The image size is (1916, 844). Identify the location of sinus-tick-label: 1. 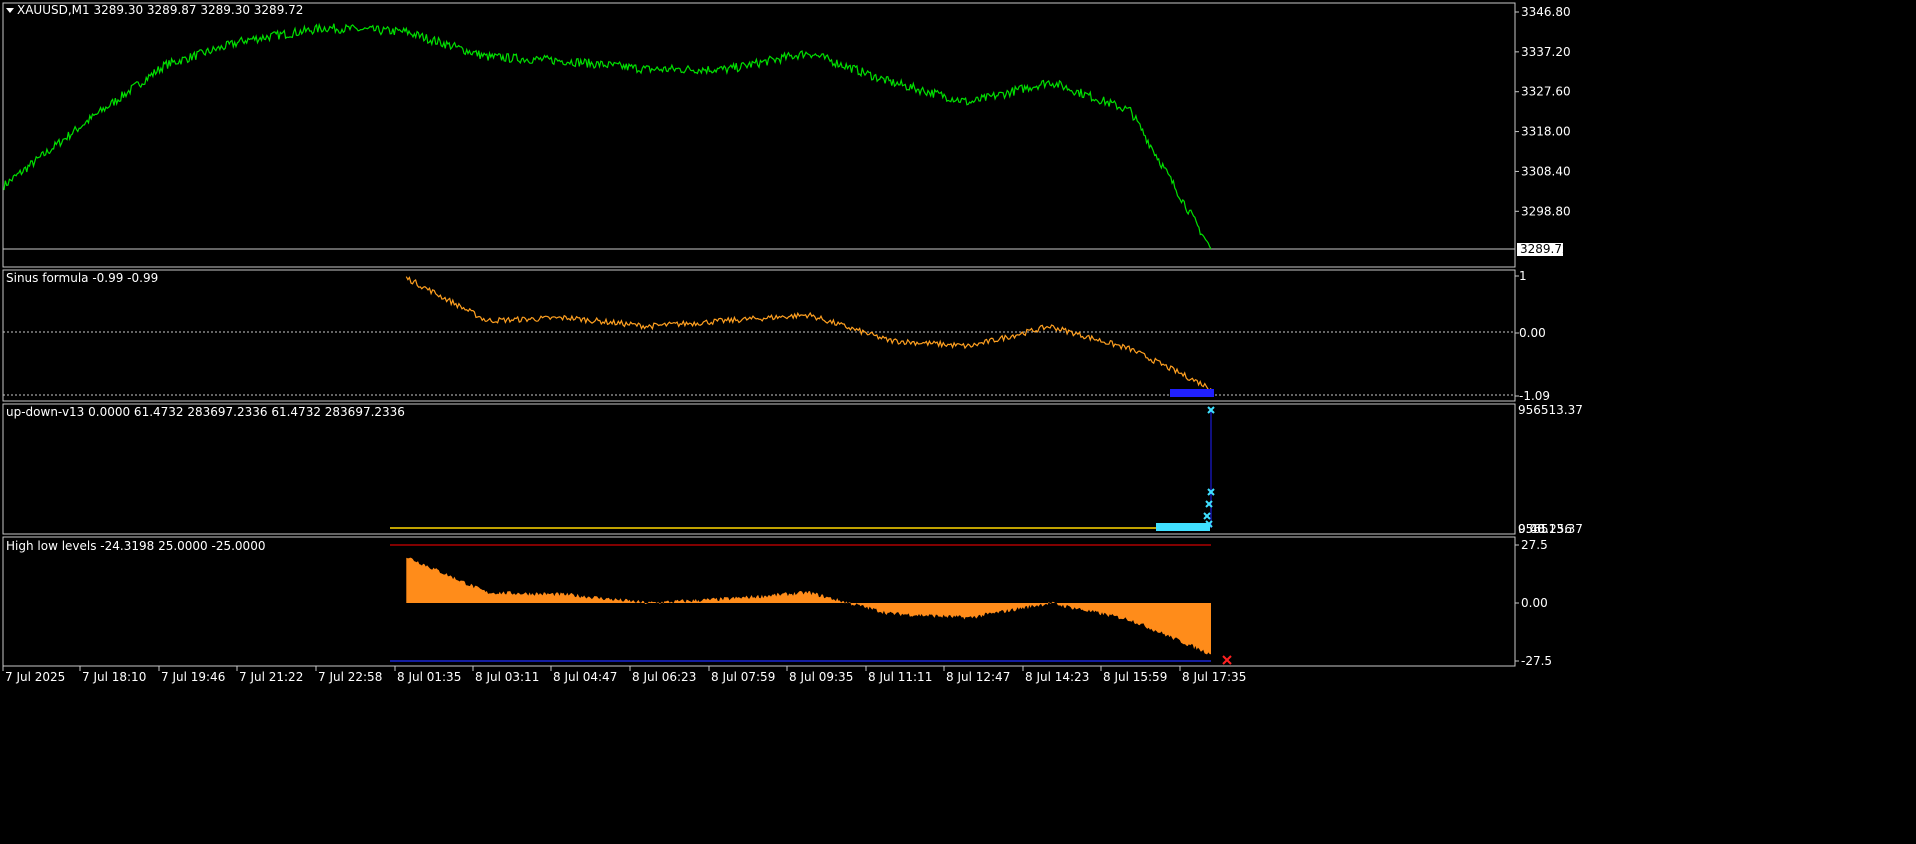
(1523, 276).